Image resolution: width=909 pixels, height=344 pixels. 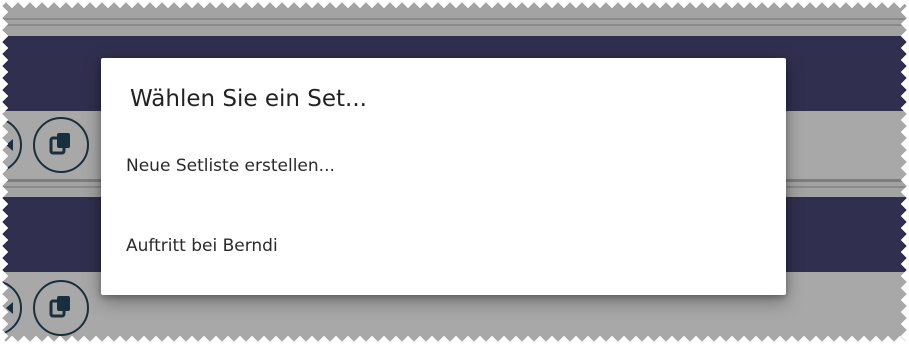 What do you see at coordinates (454, 338) in the screenshot?
I see `torn-edge-bottom` at bounding box center [454, 338].